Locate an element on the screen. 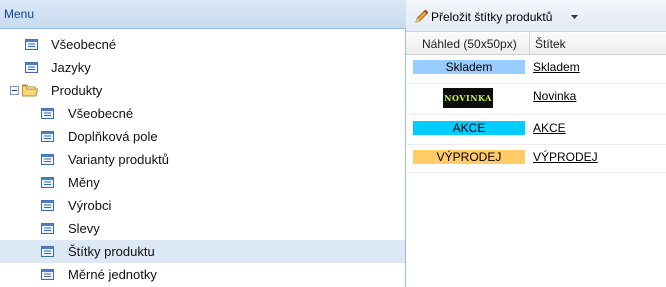 The height and width of the screenshot is (287, 666). tree-item-varianty-produktu: Varianty produktů is located at coordinates (202, 159).